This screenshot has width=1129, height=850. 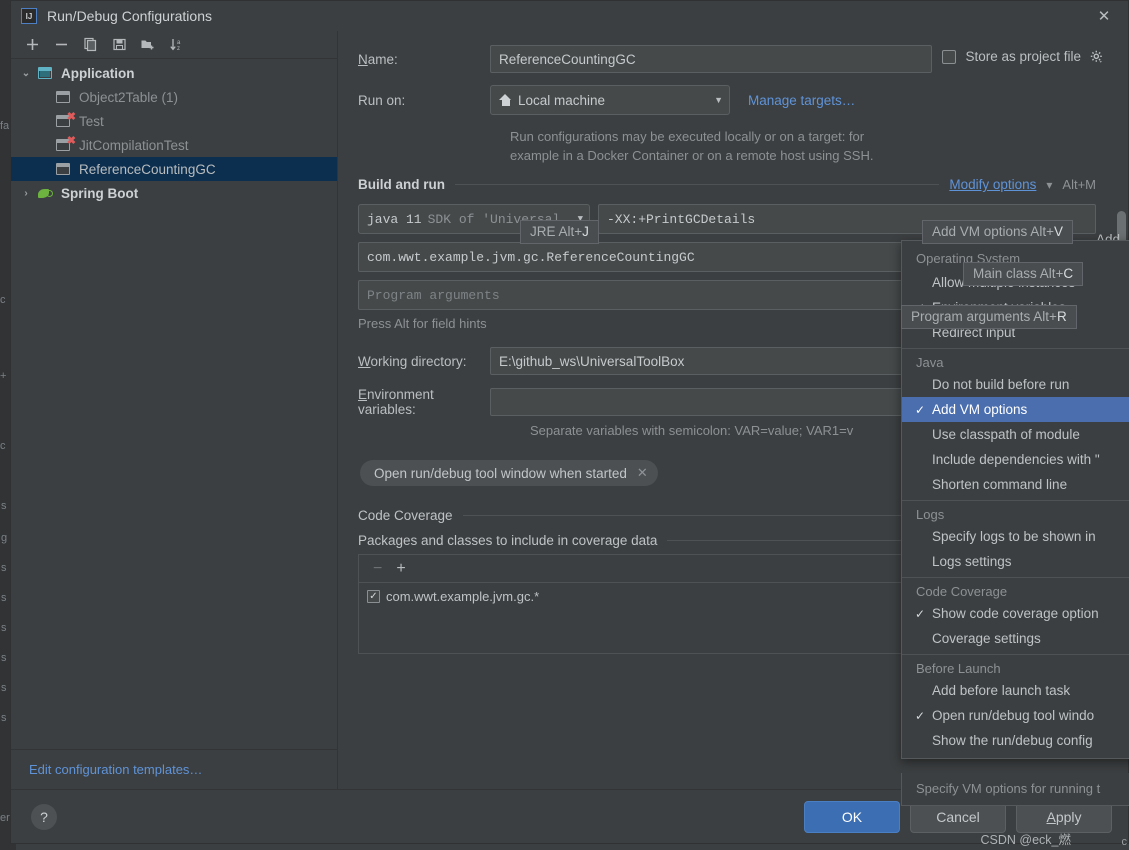 What do you see at coordinates (418, 361) in the screenshot?
I see `working-directory-label-rest: orking directory:` at bounding box center [418, 361].